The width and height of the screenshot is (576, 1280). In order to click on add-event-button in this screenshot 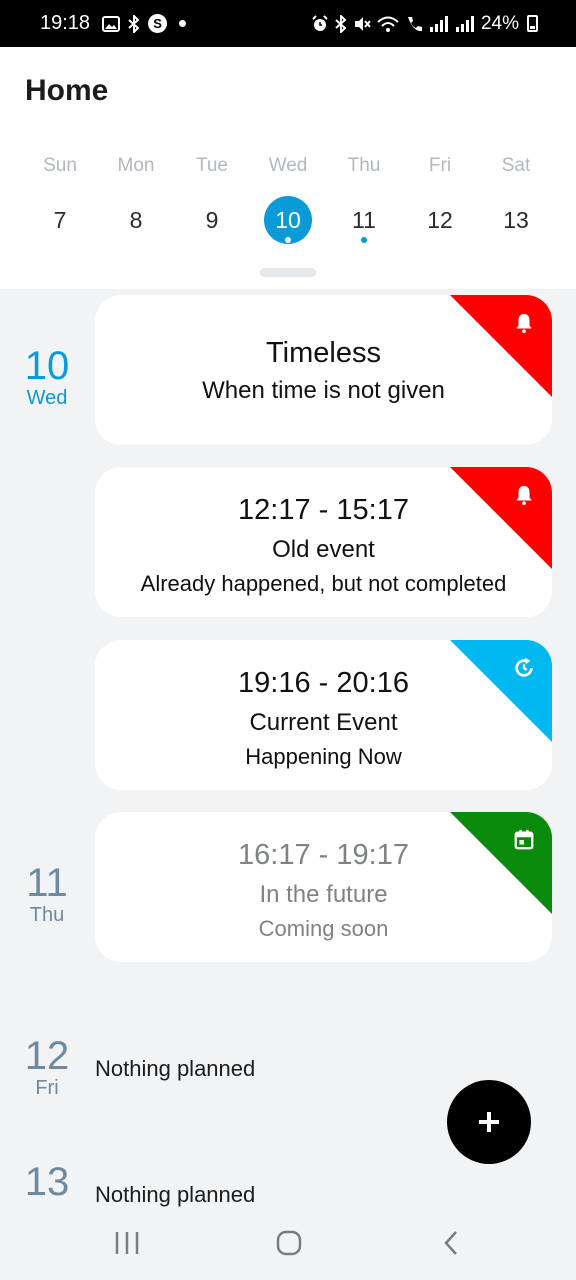, I will do `click(489, 1122)`.